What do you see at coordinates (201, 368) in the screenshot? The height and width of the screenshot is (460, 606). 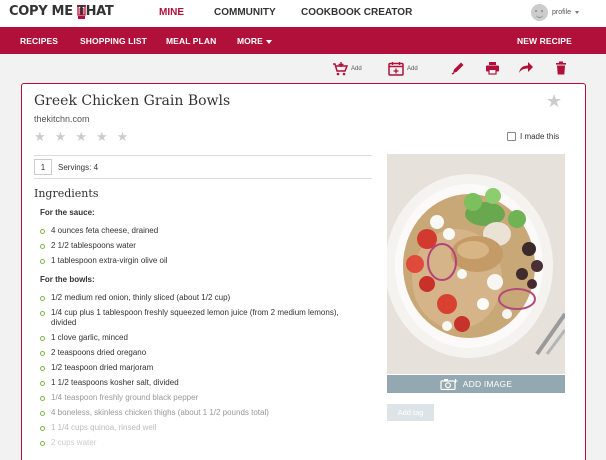 I see `ingredient-item: 1/2 teaspoon dried marjoram` at bounding box center [201, 368].